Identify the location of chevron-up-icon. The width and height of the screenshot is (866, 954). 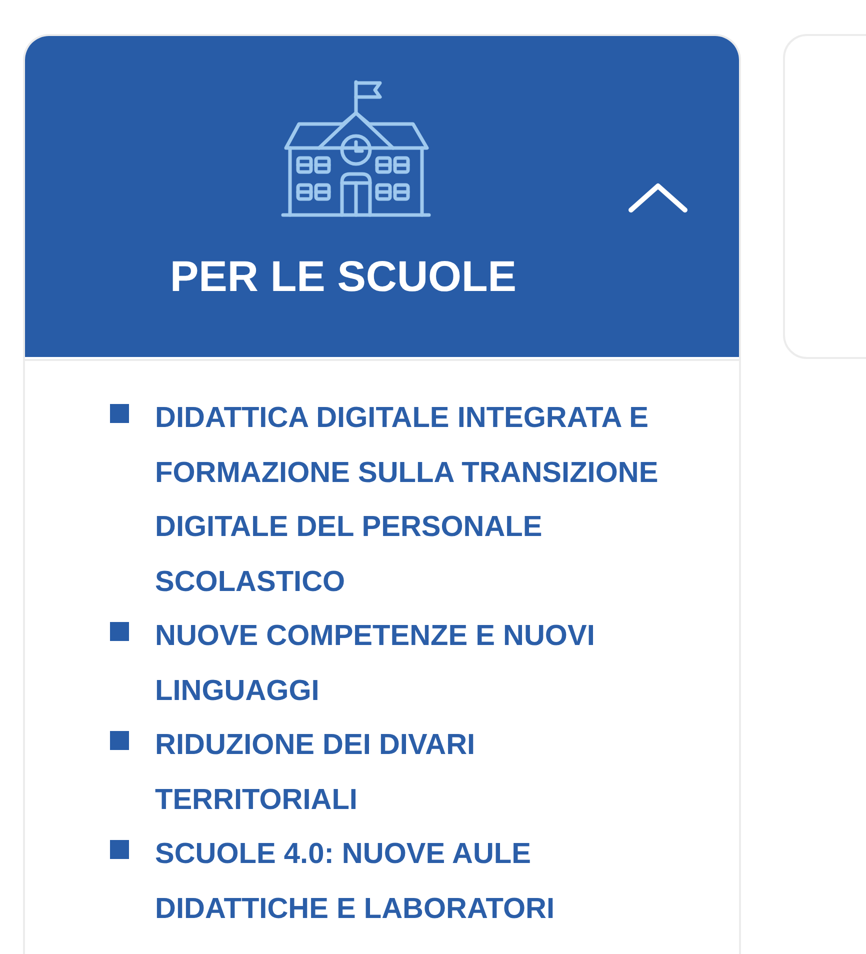
(658, 198).